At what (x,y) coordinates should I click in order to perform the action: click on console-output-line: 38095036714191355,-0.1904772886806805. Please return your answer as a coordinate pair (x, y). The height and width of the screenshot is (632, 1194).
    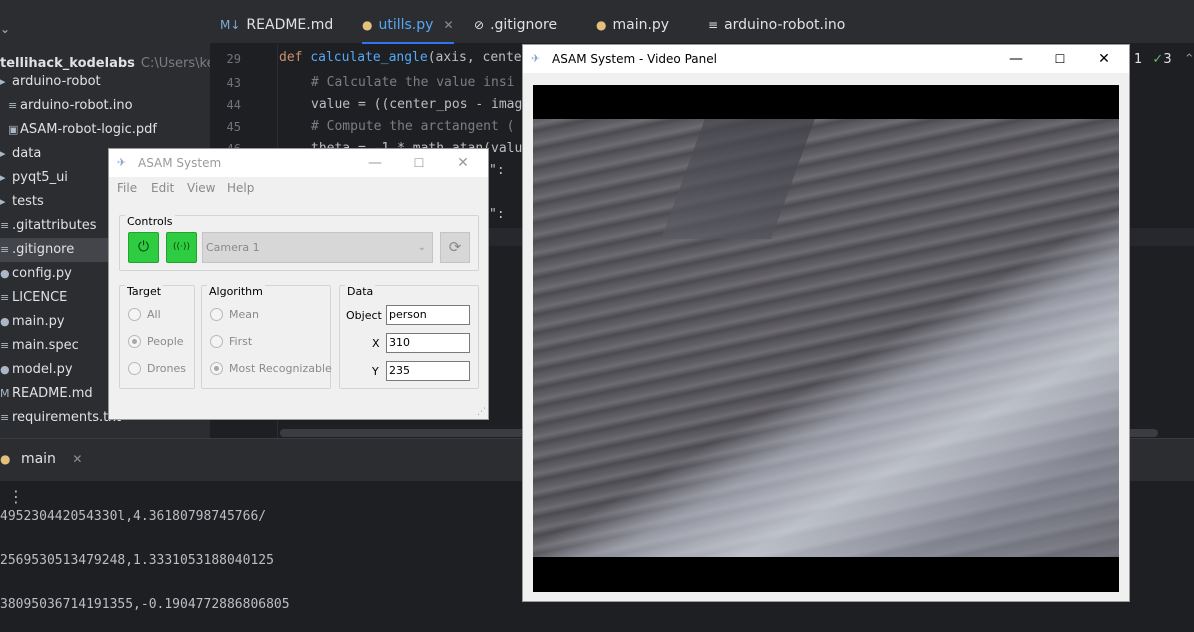
    Looking at the image, I should click on (145, 604).